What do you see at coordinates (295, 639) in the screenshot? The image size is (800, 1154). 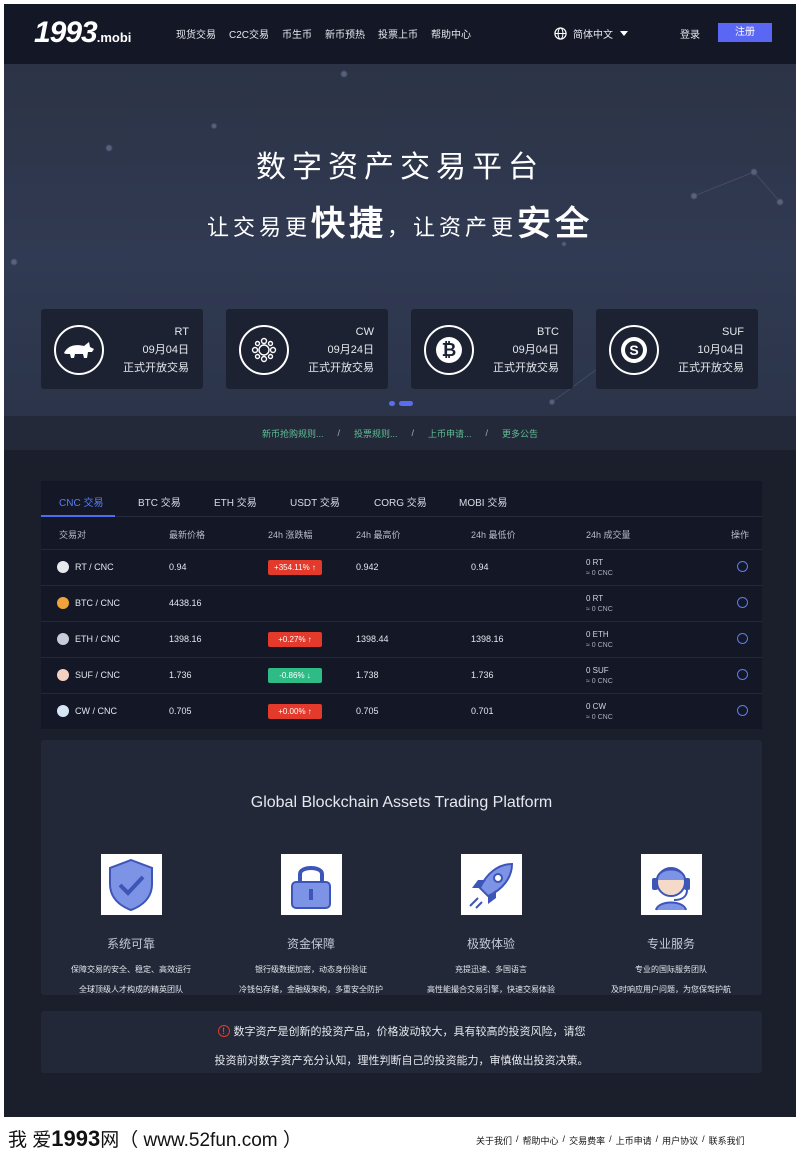 I see `change-badge: +0.27% ↑` at bounding box center [295, 639].